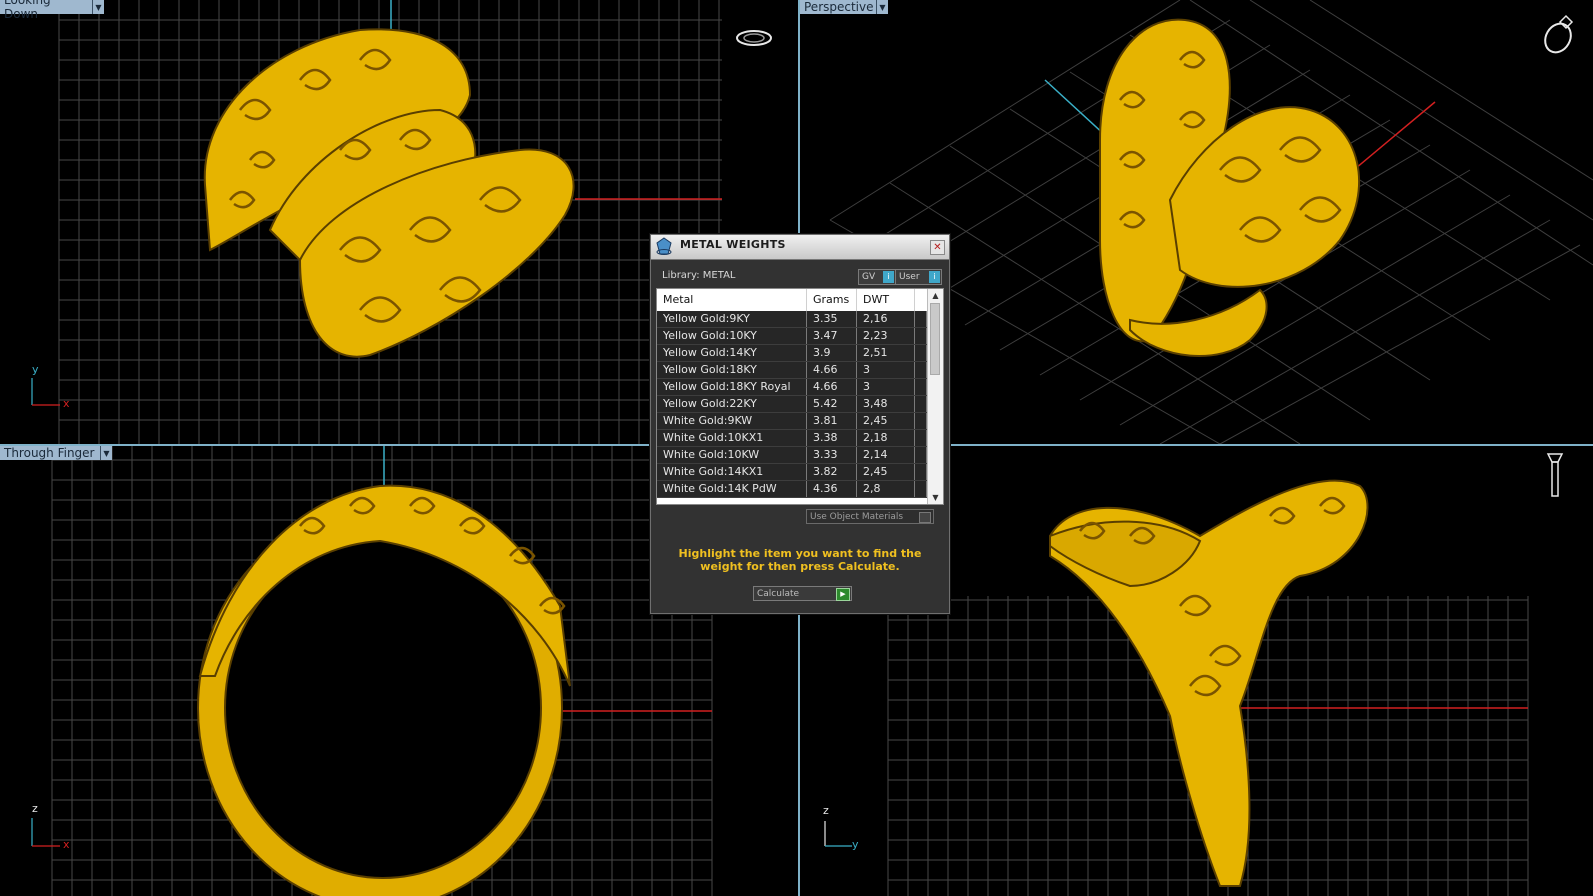 This screenshot has height=896, width=1593. Describe the element at coordinates (886, 353) in the screenshot. I see `cell-dwt: 2,51` at that location.